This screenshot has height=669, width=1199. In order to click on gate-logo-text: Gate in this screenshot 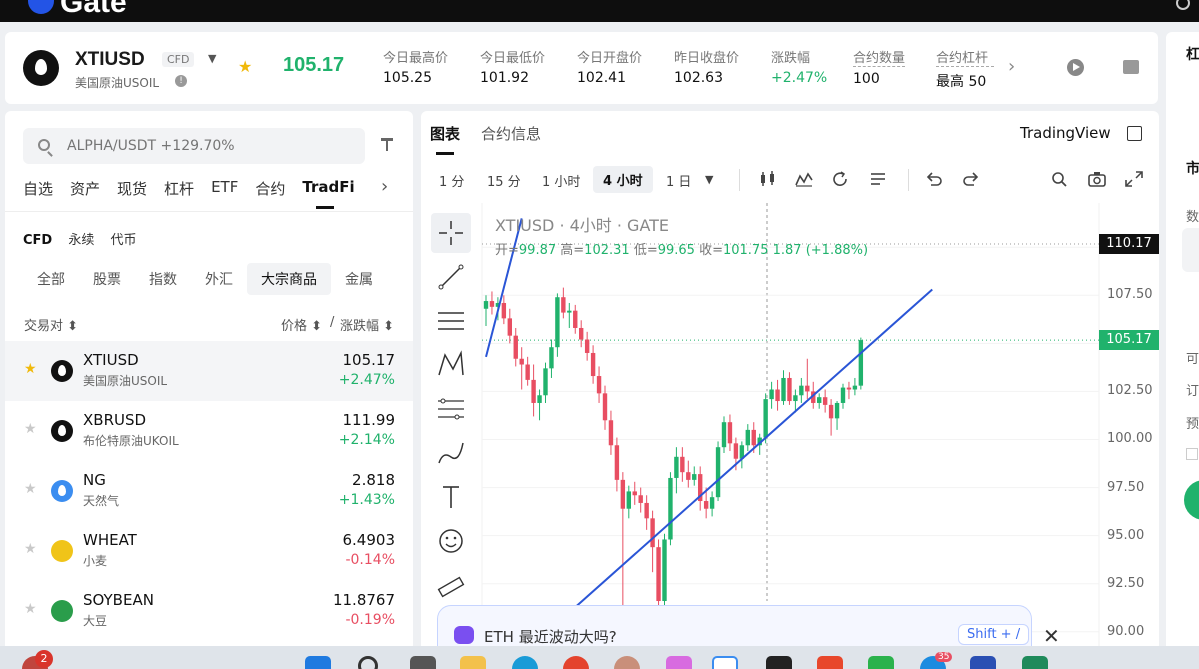, I will do `click(93, 10)`.